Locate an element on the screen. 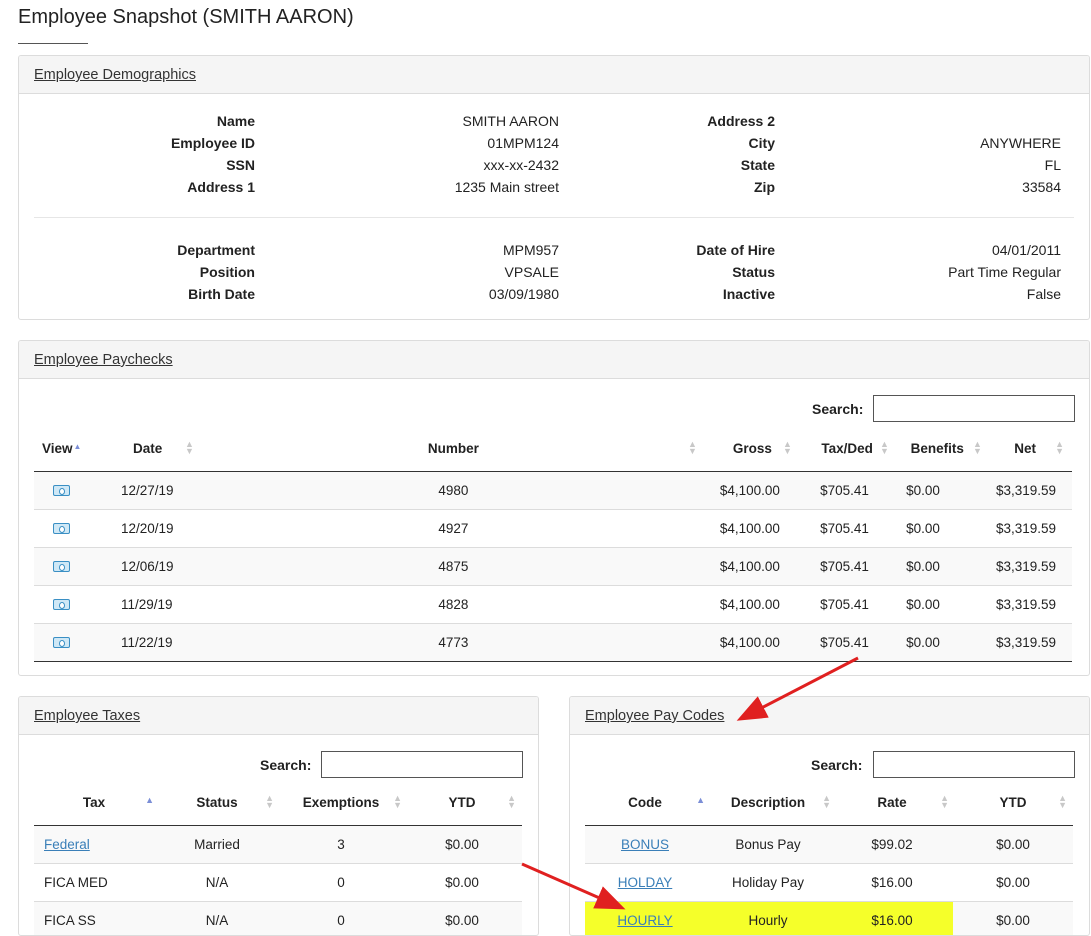  pay-codes-search-label: Search: is located at coordinates (837, 765).